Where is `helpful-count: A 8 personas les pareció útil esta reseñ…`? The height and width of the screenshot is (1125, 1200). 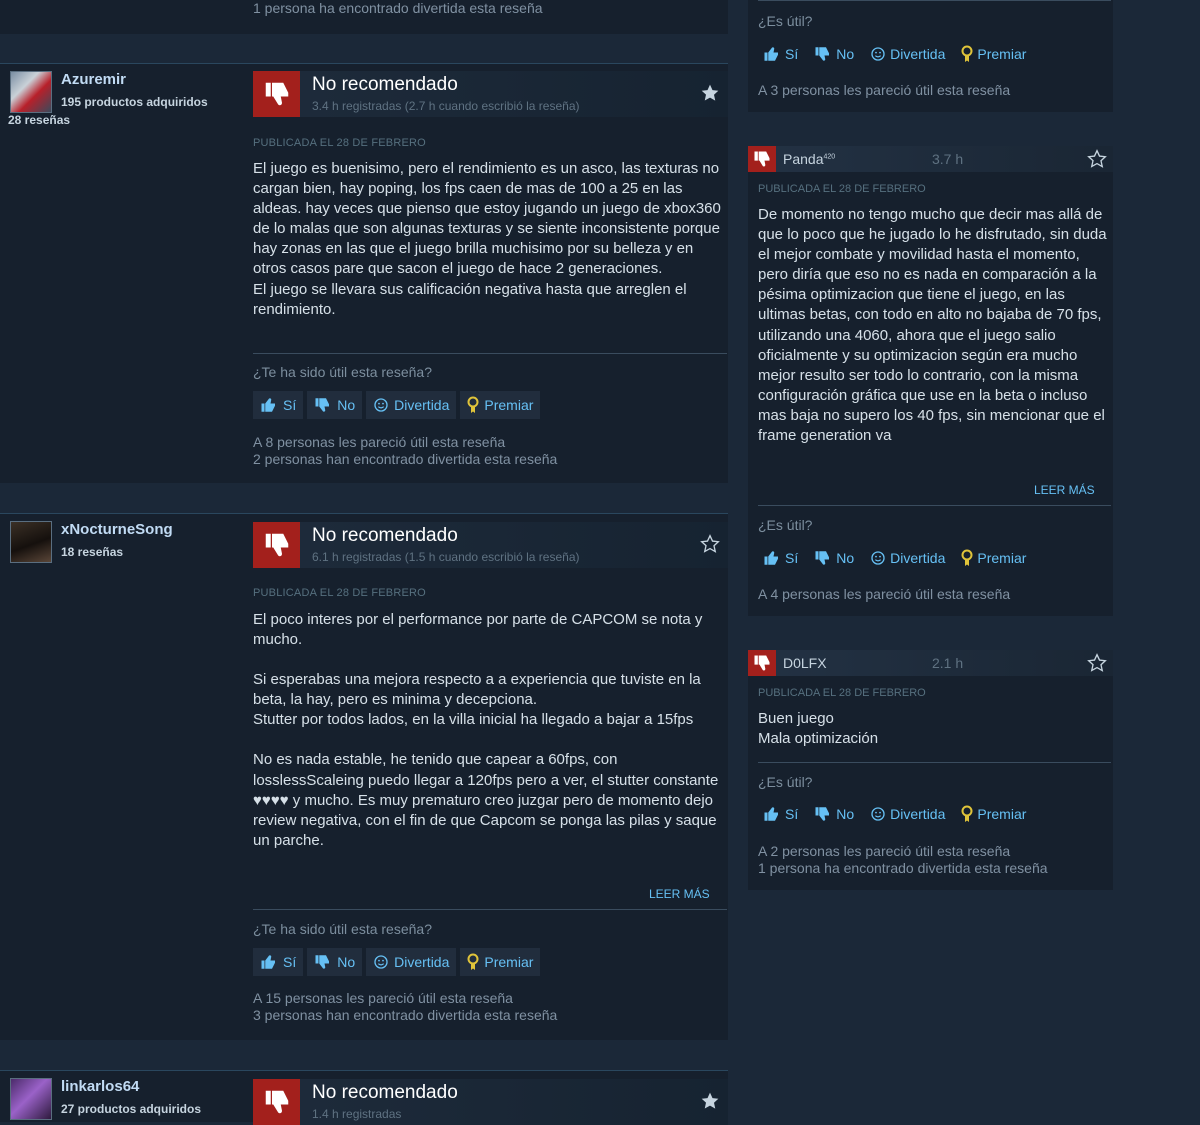
helpful-count: A 8 personas les pareció útil esta reseñ… is located at coordinates (379, 442).